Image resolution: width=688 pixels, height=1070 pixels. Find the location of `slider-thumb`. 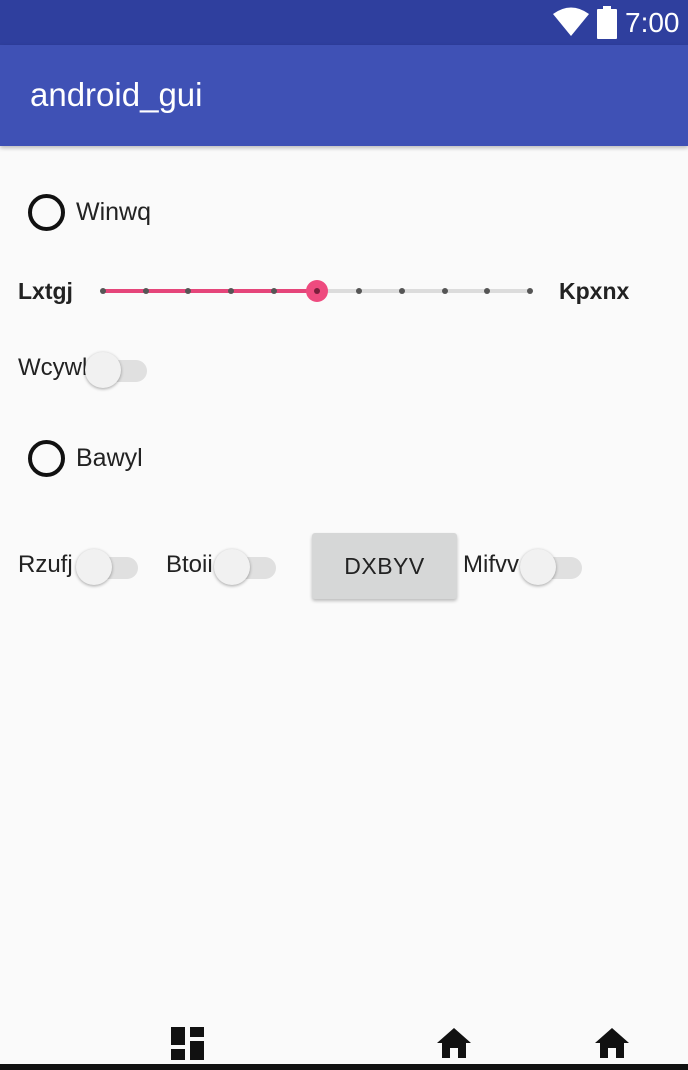

slider-thumb is located at coordinates (316, 291).